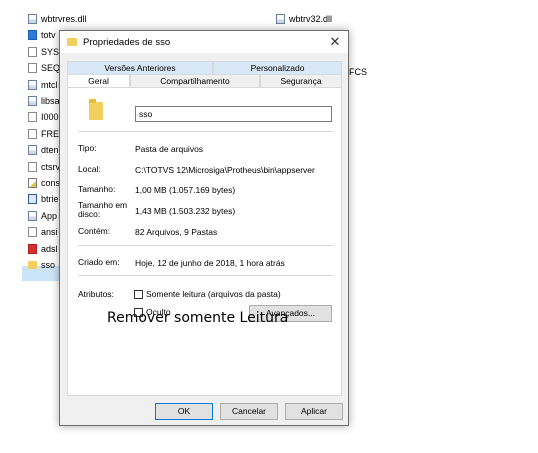 The width and height of the screenshot is (538, 453). Describe the element at coordinates (99, 262) in the screenshot. I see `criado-label: Criado em:` at that location.